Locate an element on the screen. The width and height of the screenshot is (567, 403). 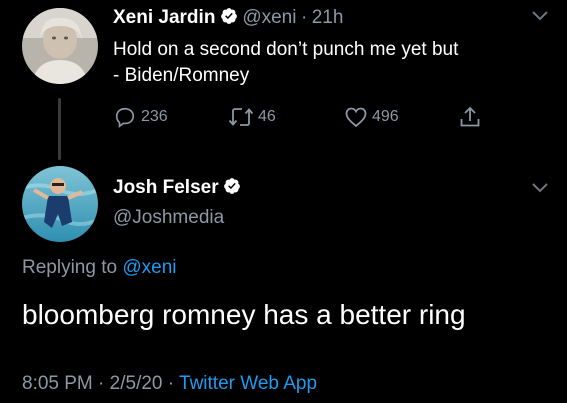
author-name: Josh Felser is located at coordinates (166, 187).